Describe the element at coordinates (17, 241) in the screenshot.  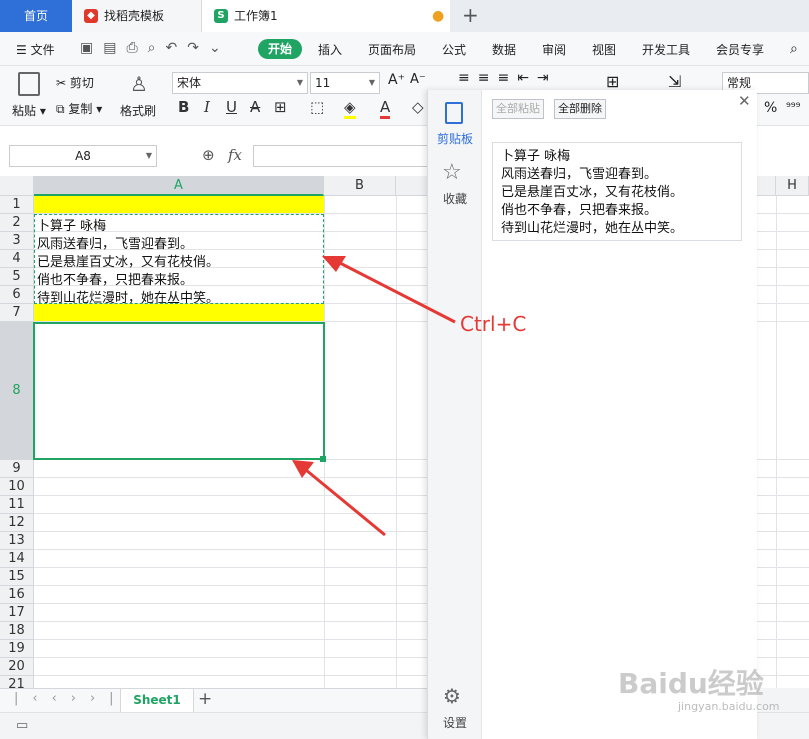
I see `row-header: 3` at that location.